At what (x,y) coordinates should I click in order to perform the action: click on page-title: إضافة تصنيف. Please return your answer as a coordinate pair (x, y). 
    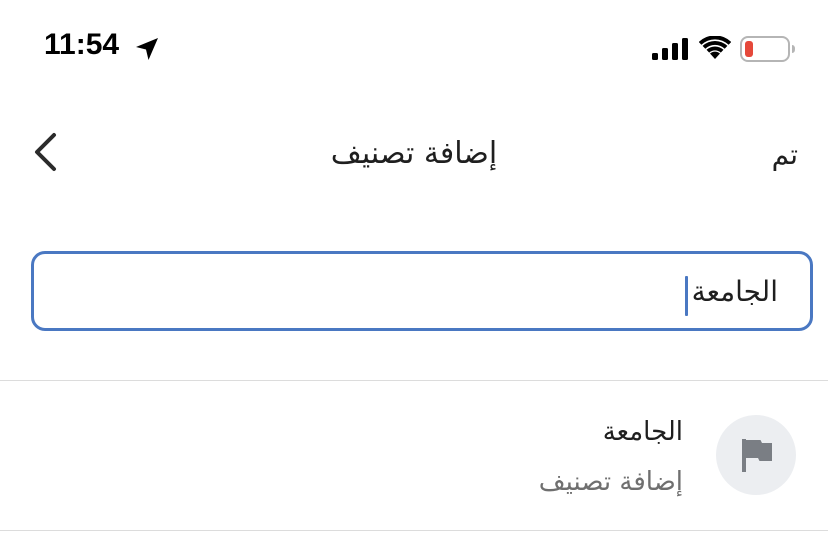
    Looking at the image, I should click on (414, 153).